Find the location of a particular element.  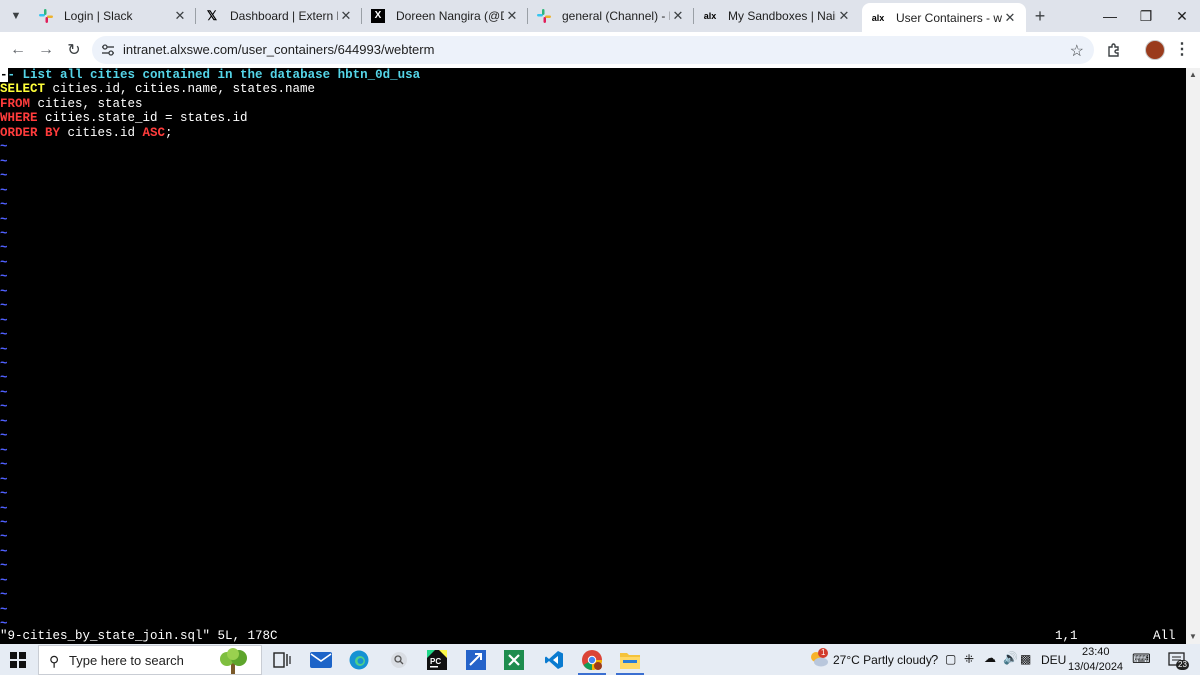

new-tab-button: + is located at coordinates (1040, 16).